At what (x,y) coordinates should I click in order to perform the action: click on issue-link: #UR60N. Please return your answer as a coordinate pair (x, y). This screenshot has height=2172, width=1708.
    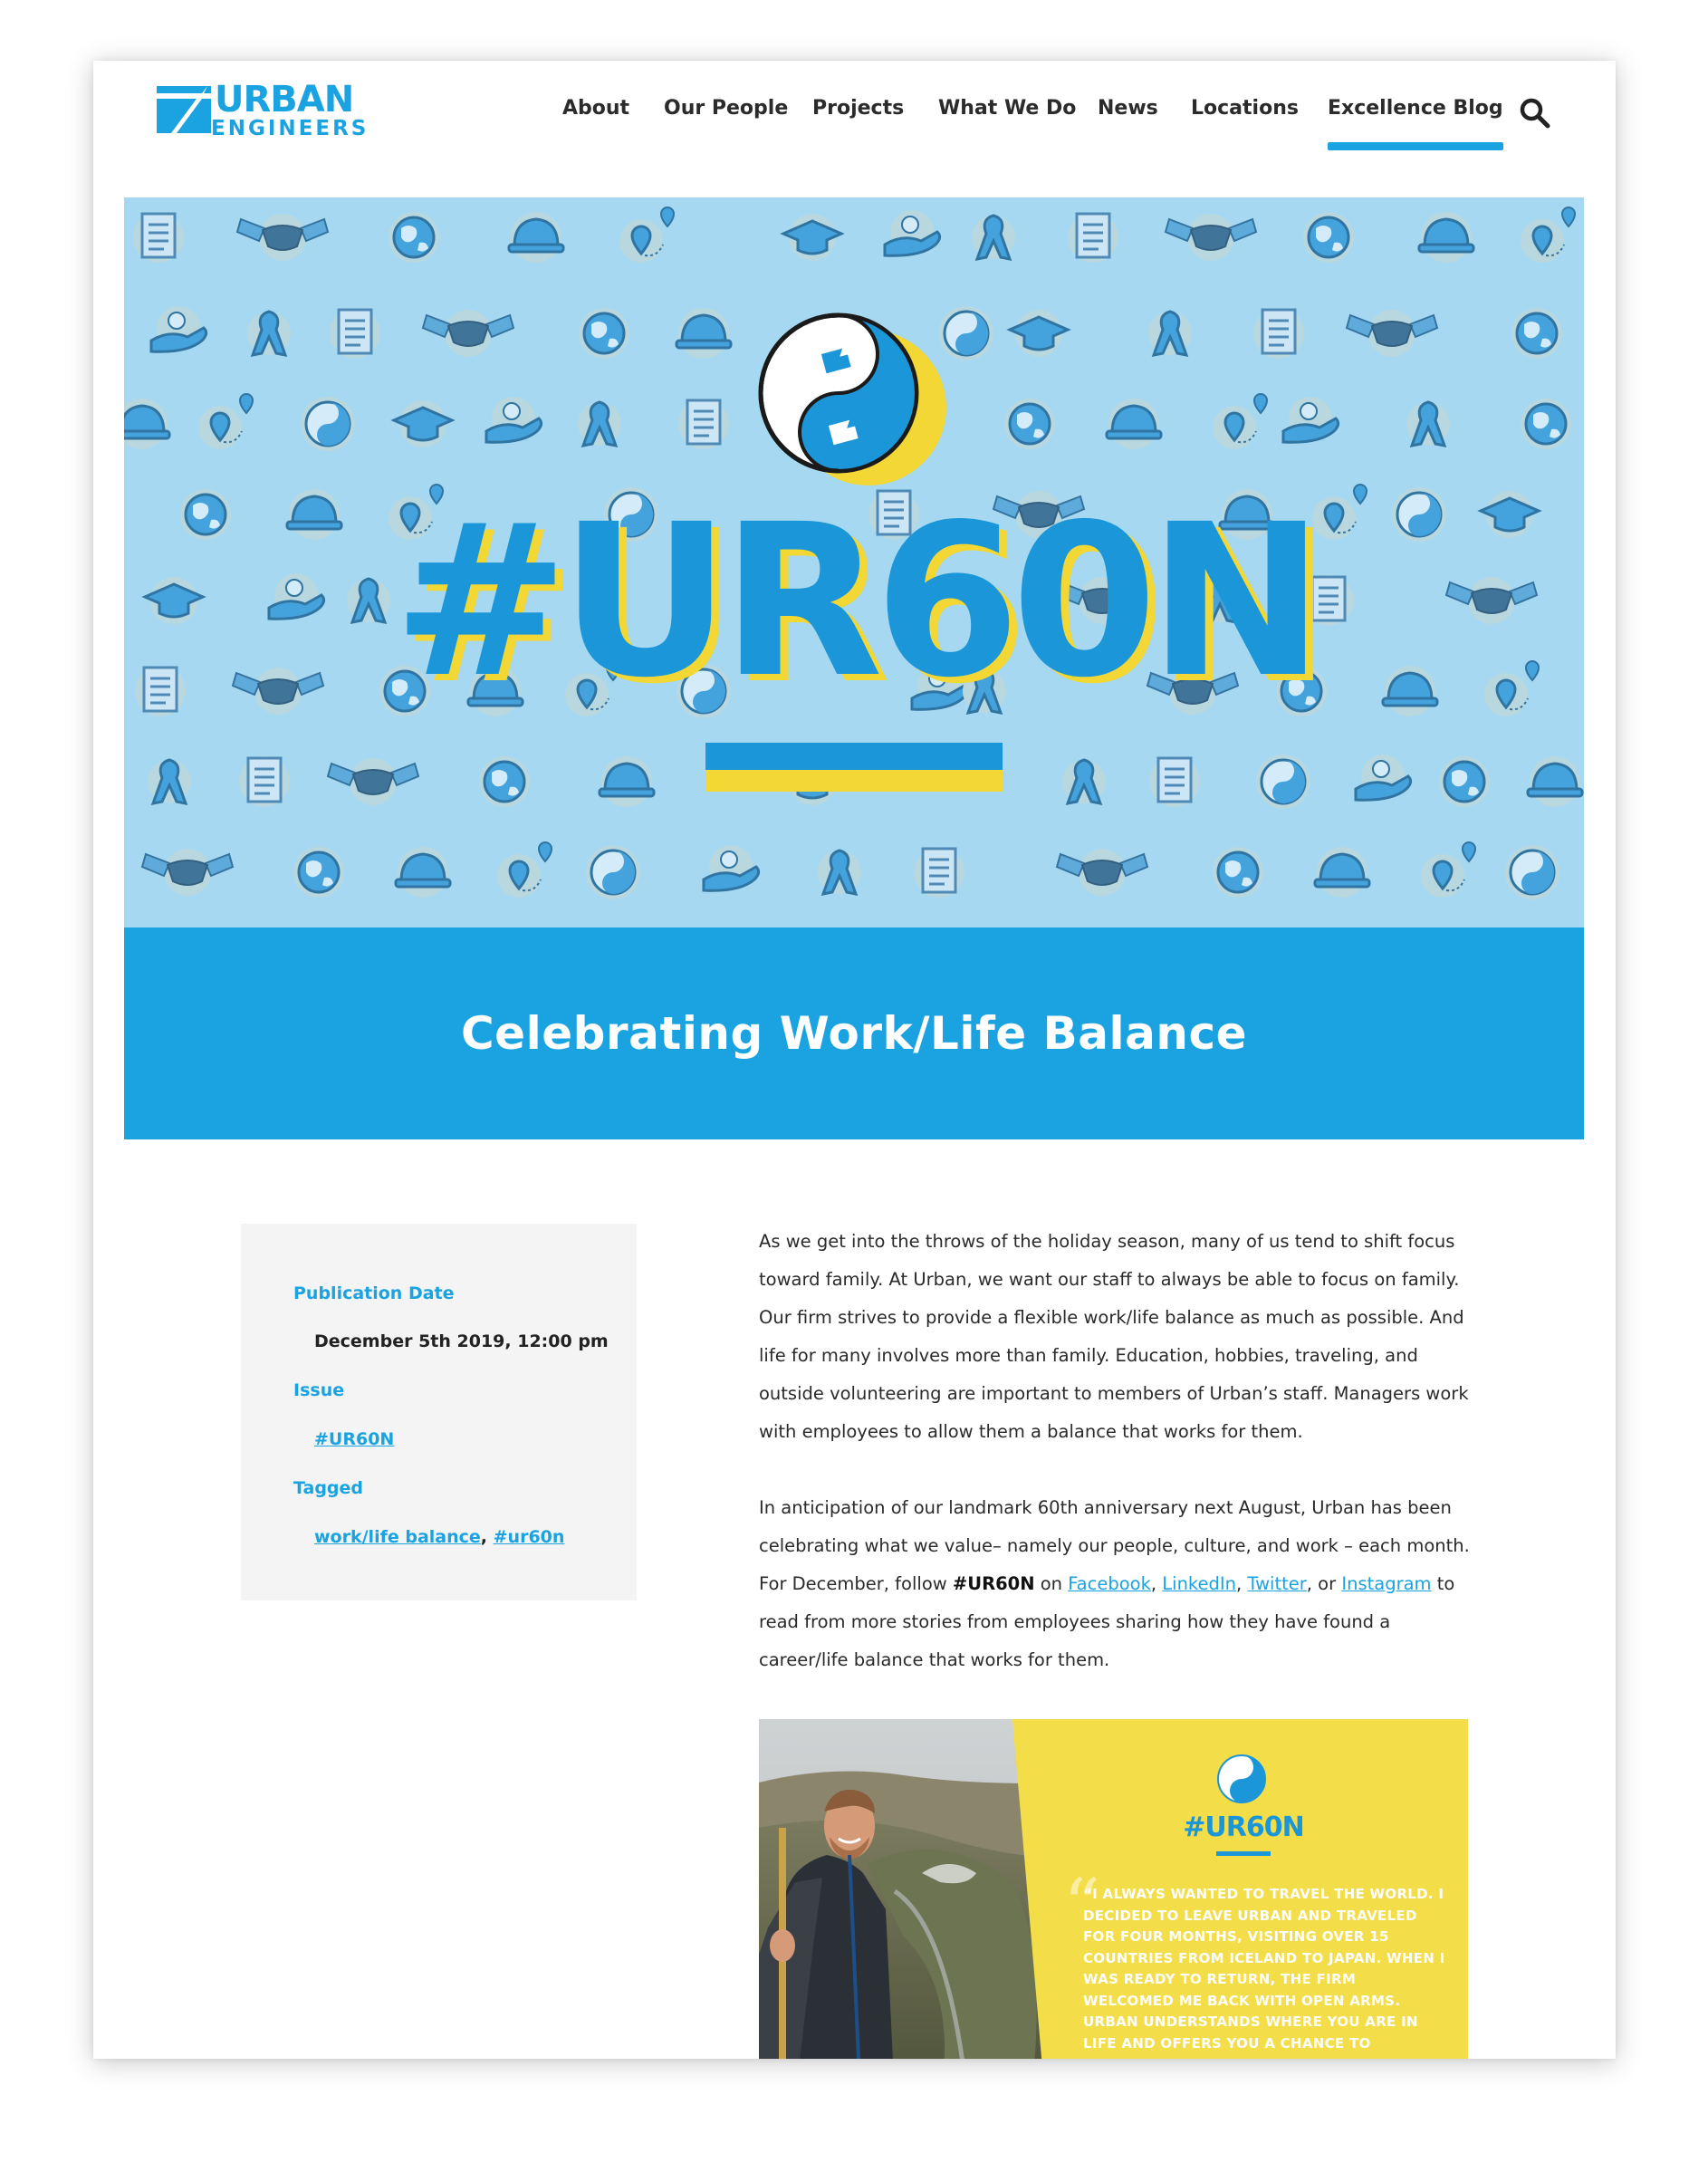
    Looking at the image, I should click on (354, 1439).